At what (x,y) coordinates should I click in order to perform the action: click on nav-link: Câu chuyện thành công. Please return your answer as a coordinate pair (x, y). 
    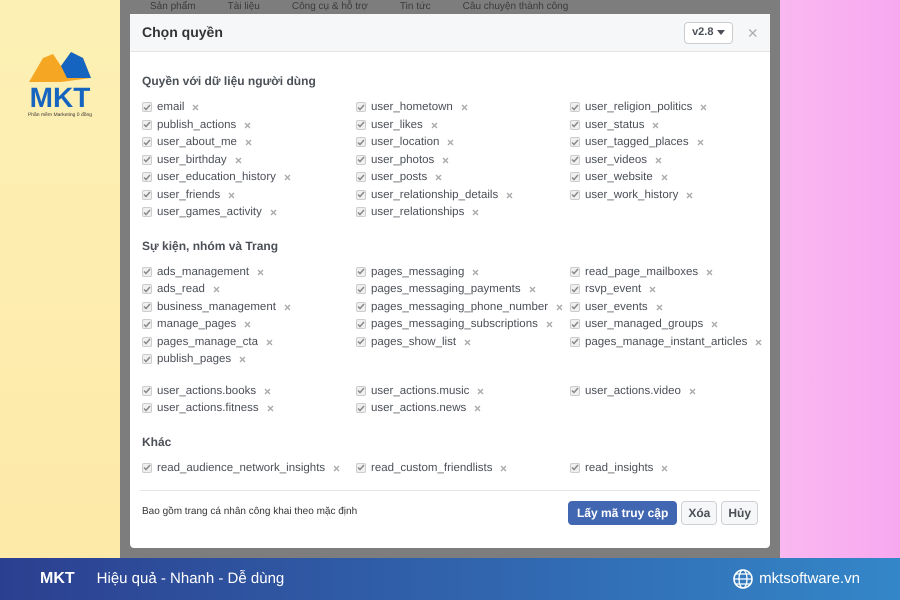
    Looking at the image, I should click on (515, 7).